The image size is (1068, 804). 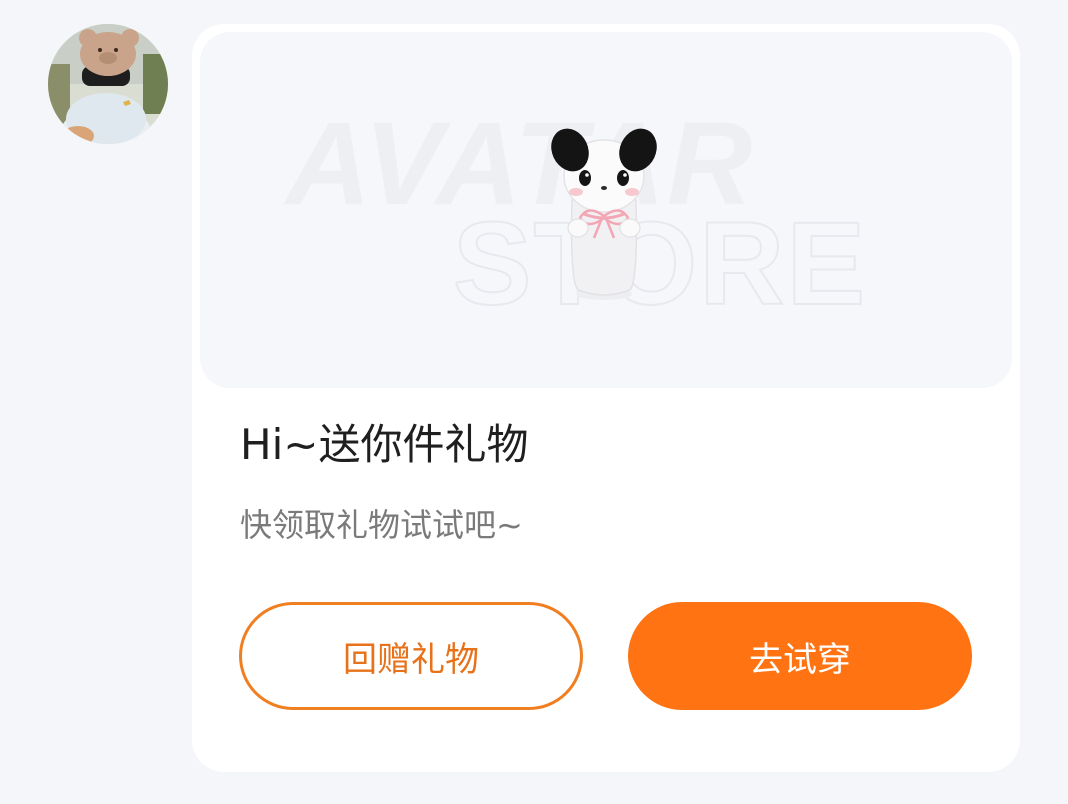 I want to click on try-on-button: 去试穿, so click(x=800, y=656).